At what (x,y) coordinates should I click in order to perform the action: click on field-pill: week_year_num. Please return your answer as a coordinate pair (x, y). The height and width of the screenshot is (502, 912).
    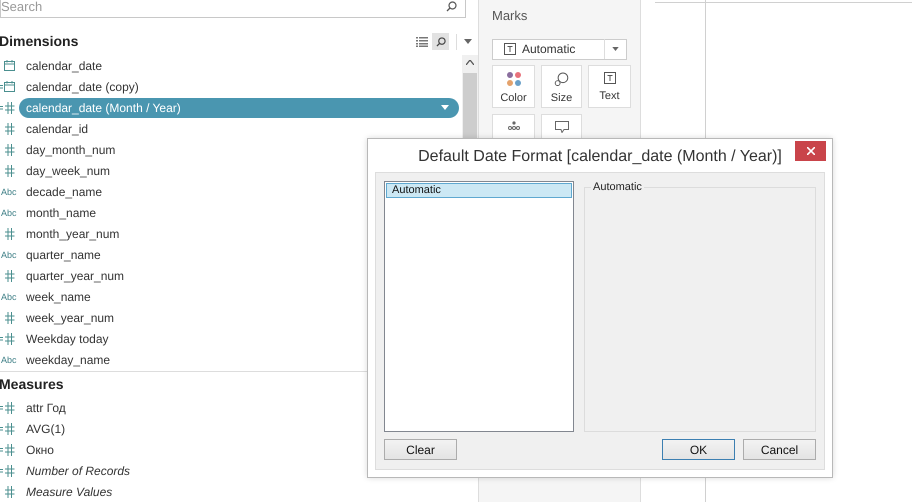
    Looking at the image, I should click on (66, 317).